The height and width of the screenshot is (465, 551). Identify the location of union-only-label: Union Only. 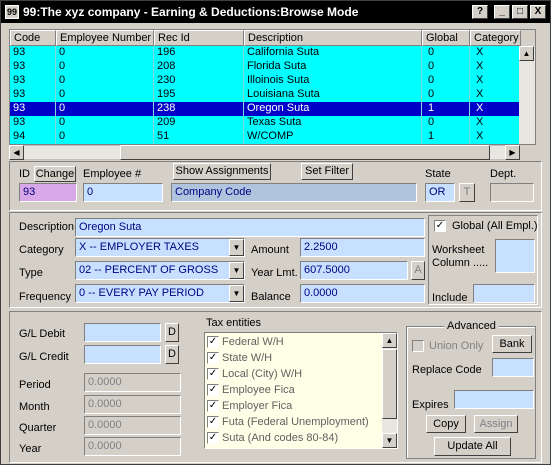
(456, 346).